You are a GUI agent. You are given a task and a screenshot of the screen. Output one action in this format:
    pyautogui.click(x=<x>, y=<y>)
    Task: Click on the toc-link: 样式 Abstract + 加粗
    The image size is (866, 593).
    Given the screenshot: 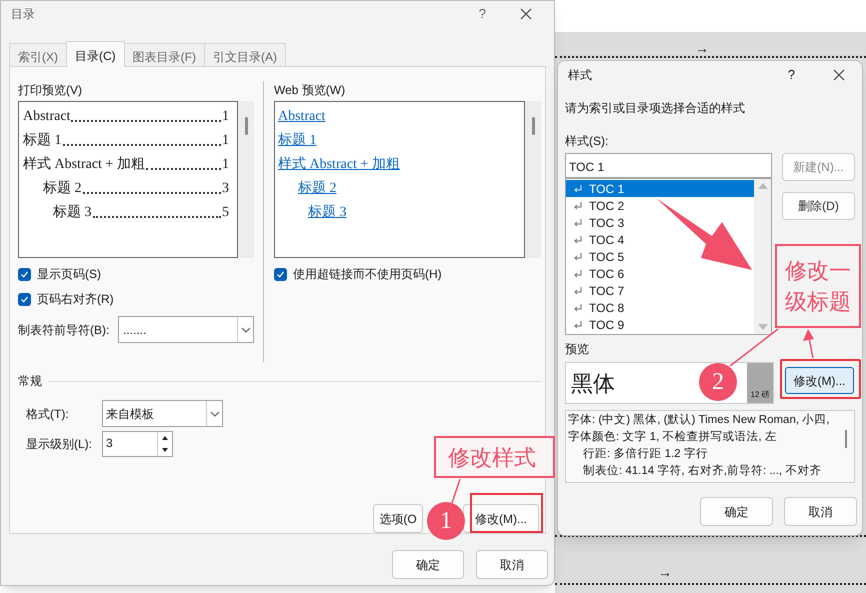 What is the action you would take?
    pyautogui.click(x=339, y=165)
    